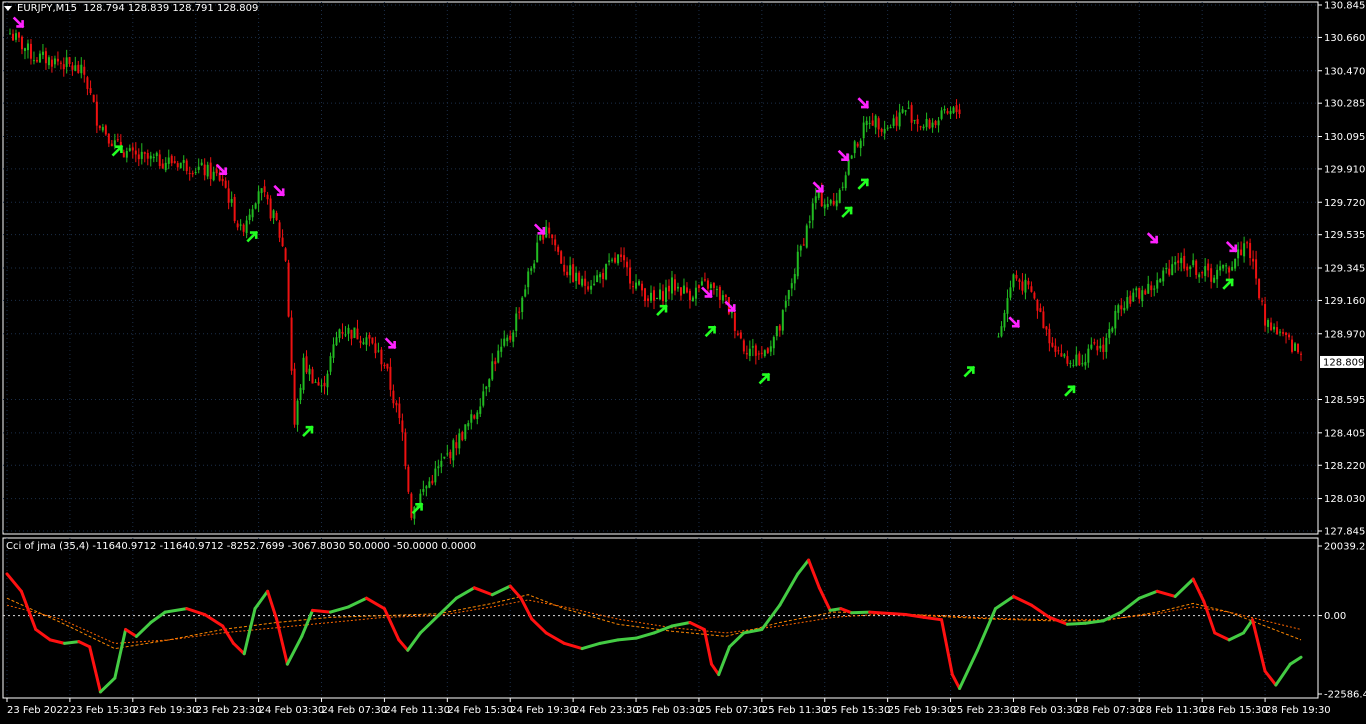 The height and width of the screenshot is (724, 1366). I want to click on time-tick-label: 25 Feb 15:30, so click(858, 710).